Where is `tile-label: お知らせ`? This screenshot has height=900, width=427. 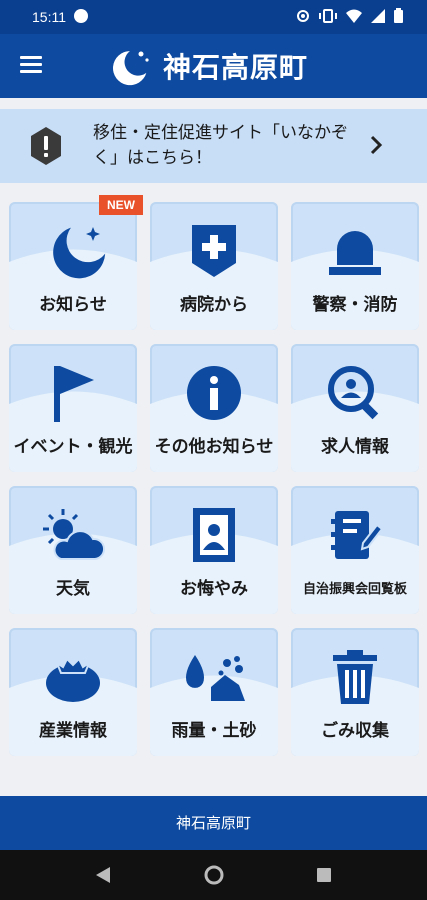 tile-label: お知らせ is located at coordinates (73, 305).